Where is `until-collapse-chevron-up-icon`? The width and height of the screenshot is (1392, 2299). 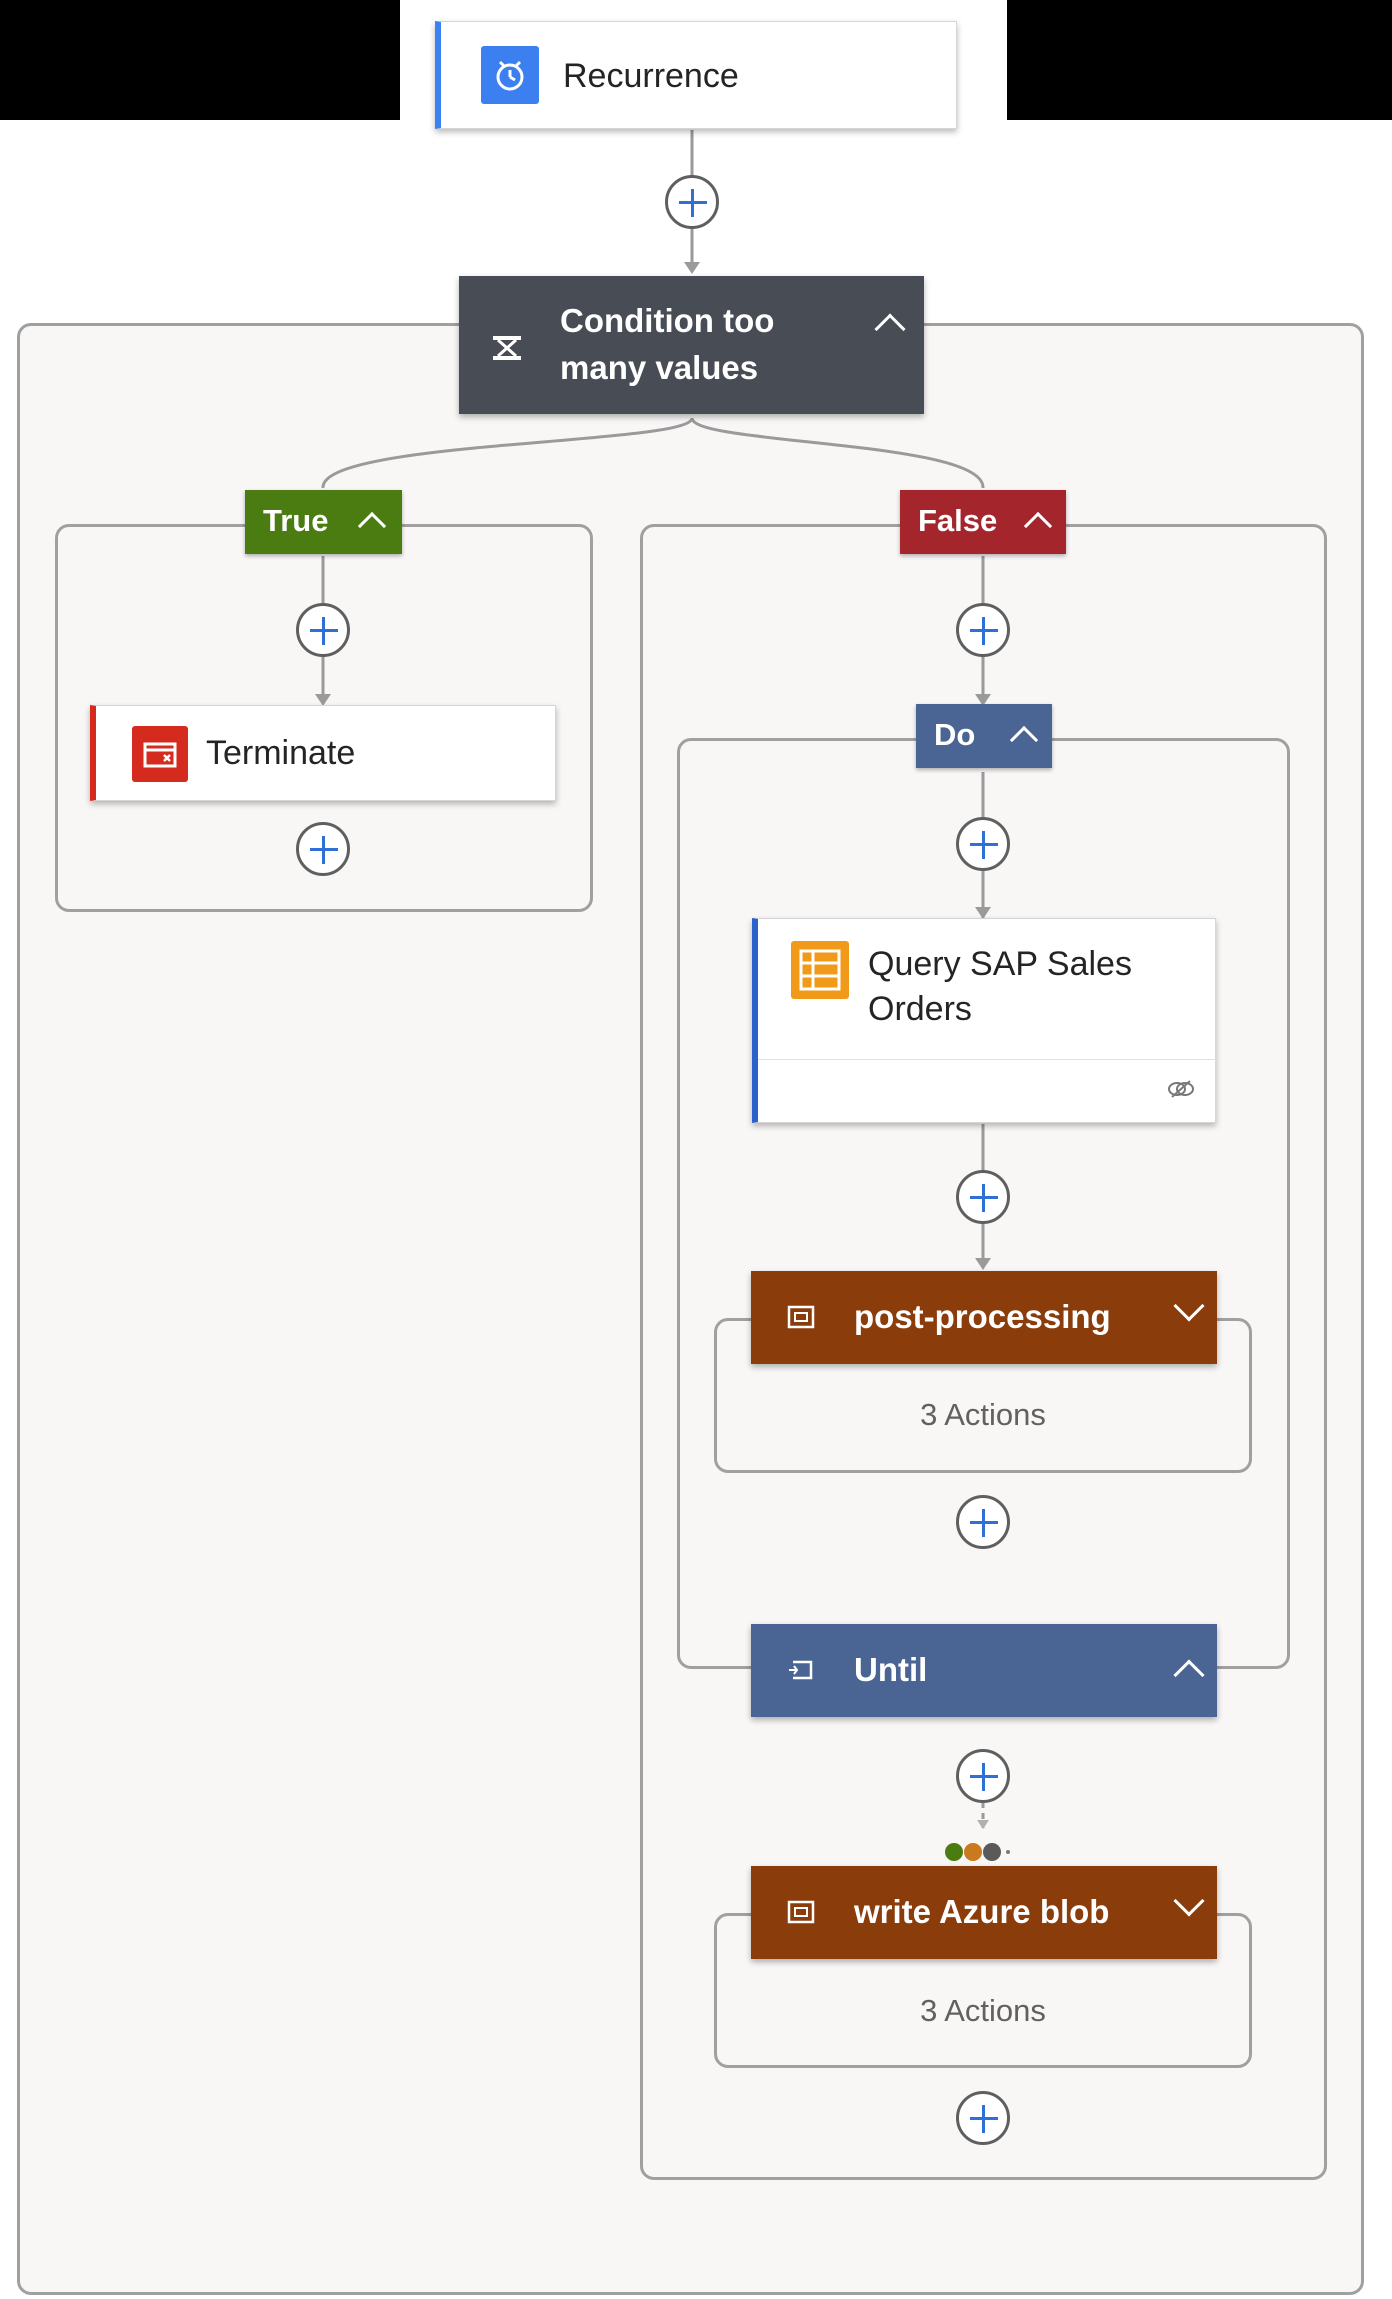 until-collapse-chevron-up-icon is located at coordinates (1189, 1675).